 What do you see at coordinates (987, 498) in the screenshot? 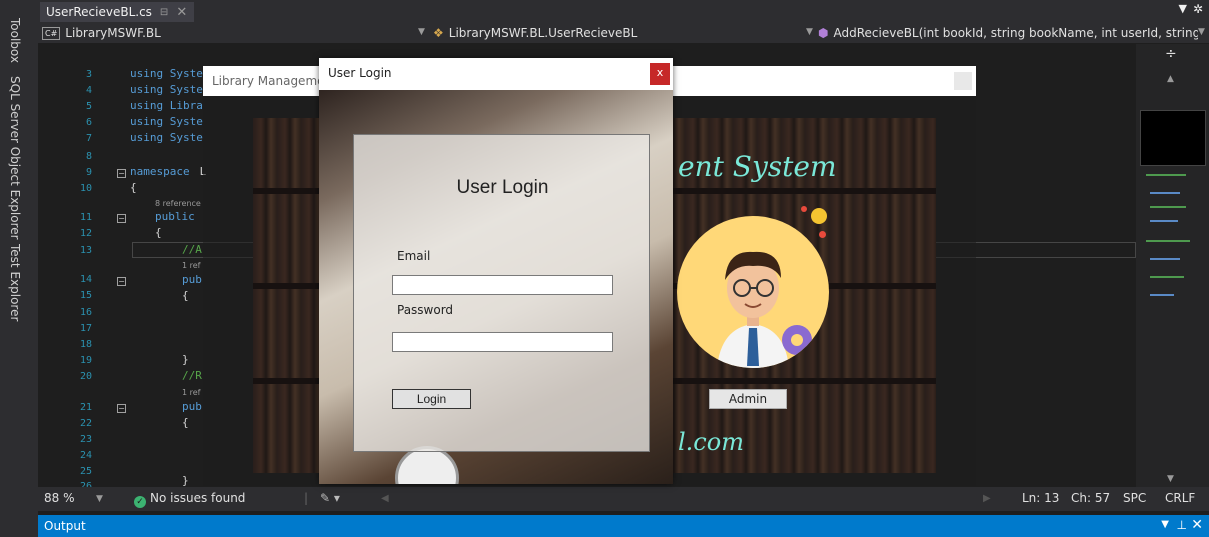
I see `scroll-right-icon: ▶` at bounding box center [987, 498].